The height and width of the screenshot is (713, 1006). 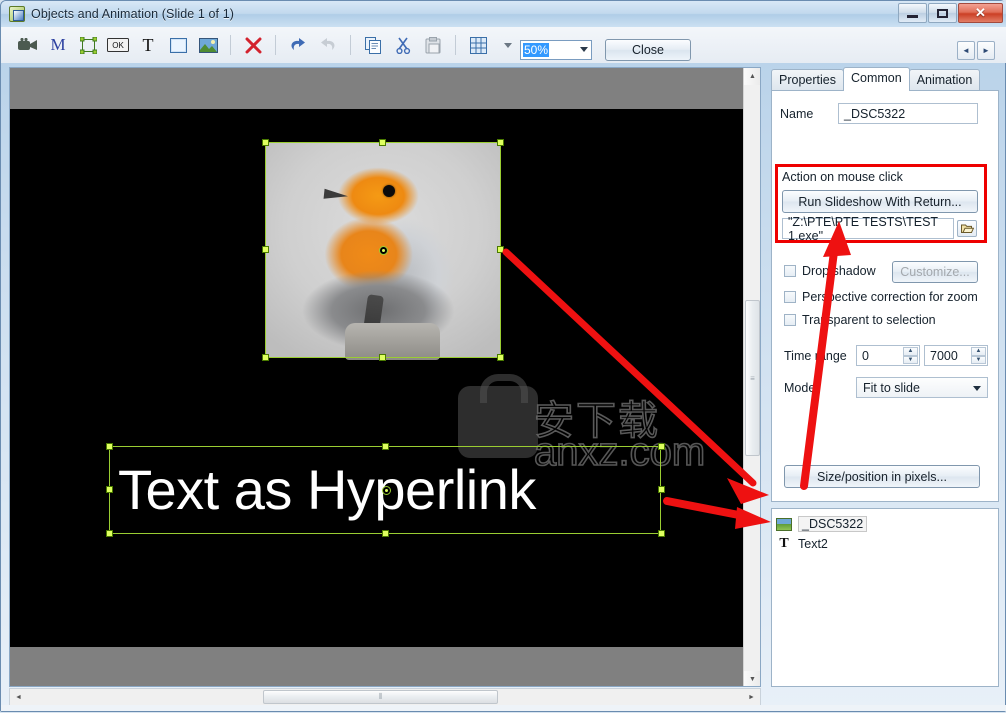 I want to click on panel-tabs: Properties Common Animation, so click(x=876, y=79).